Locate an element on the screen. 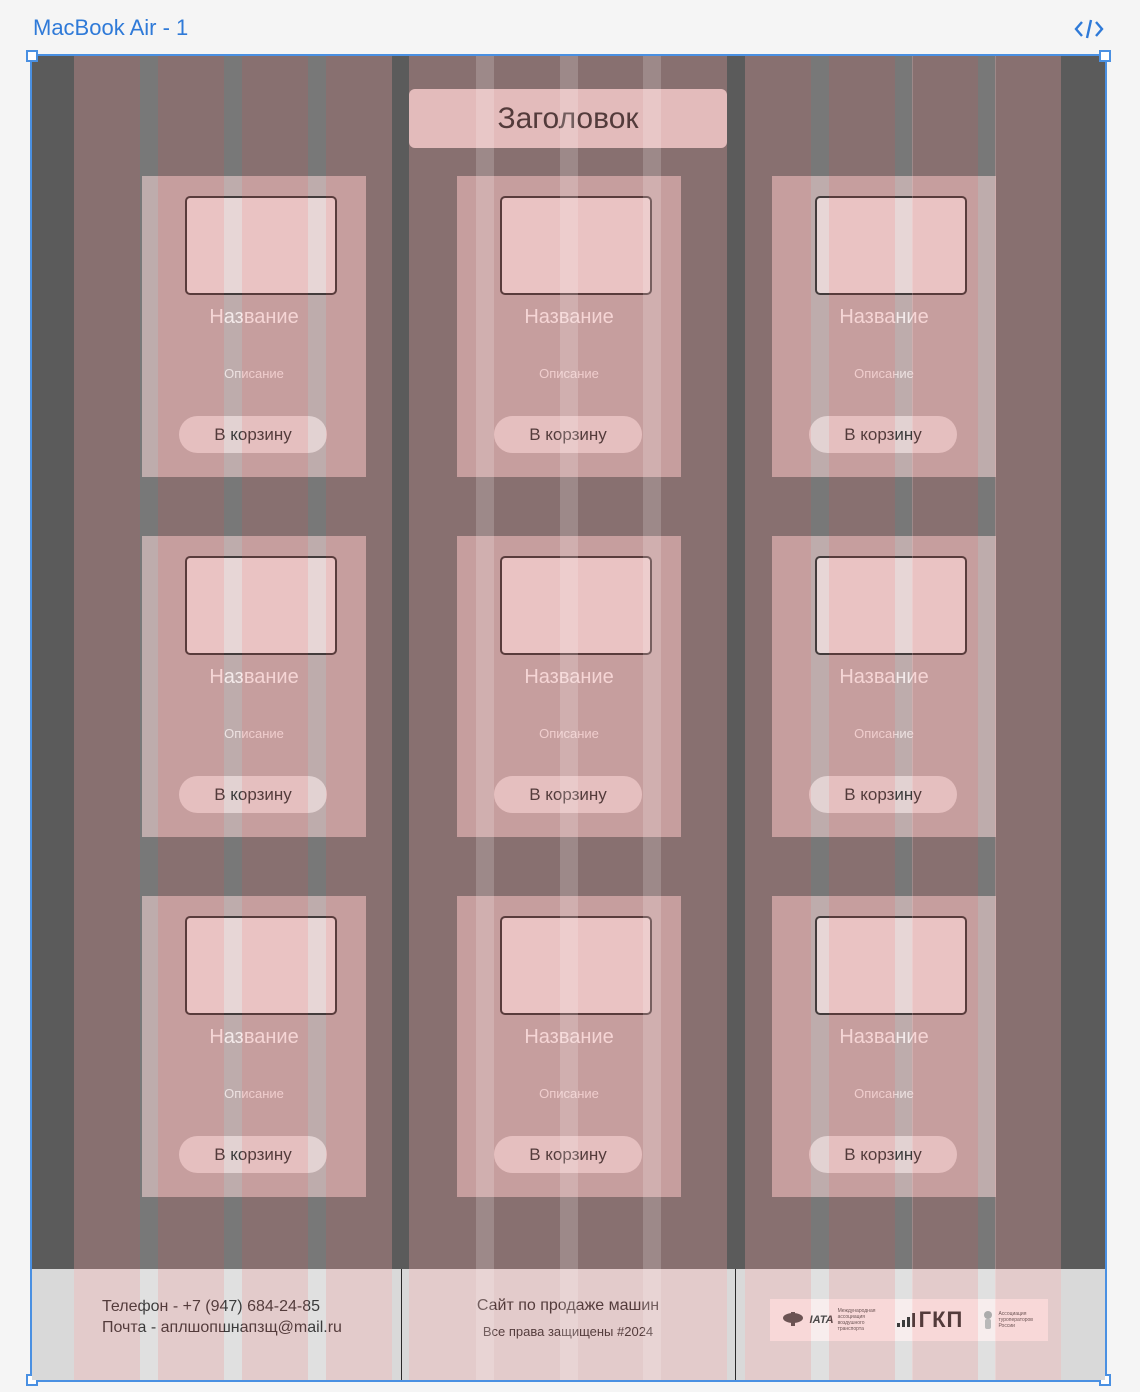 This screenshot has height=1392, width=1140. footer-copyright: Все права защищены #2024 is located at coordinates (568, 1331).